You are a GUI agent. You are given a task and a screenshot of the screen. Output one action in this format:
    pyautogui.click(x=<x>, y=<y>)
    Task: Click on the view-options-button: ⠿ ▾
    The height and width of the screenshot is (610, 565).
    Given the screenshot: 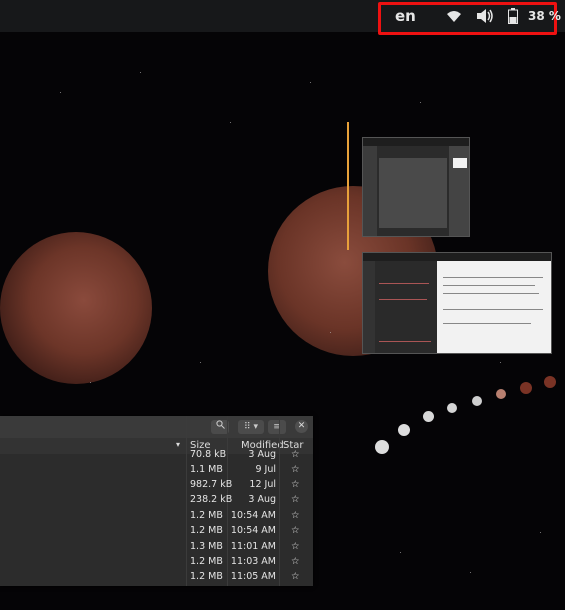 What is the action you would take?
    pyautogui.click(x=251, y=427)
    